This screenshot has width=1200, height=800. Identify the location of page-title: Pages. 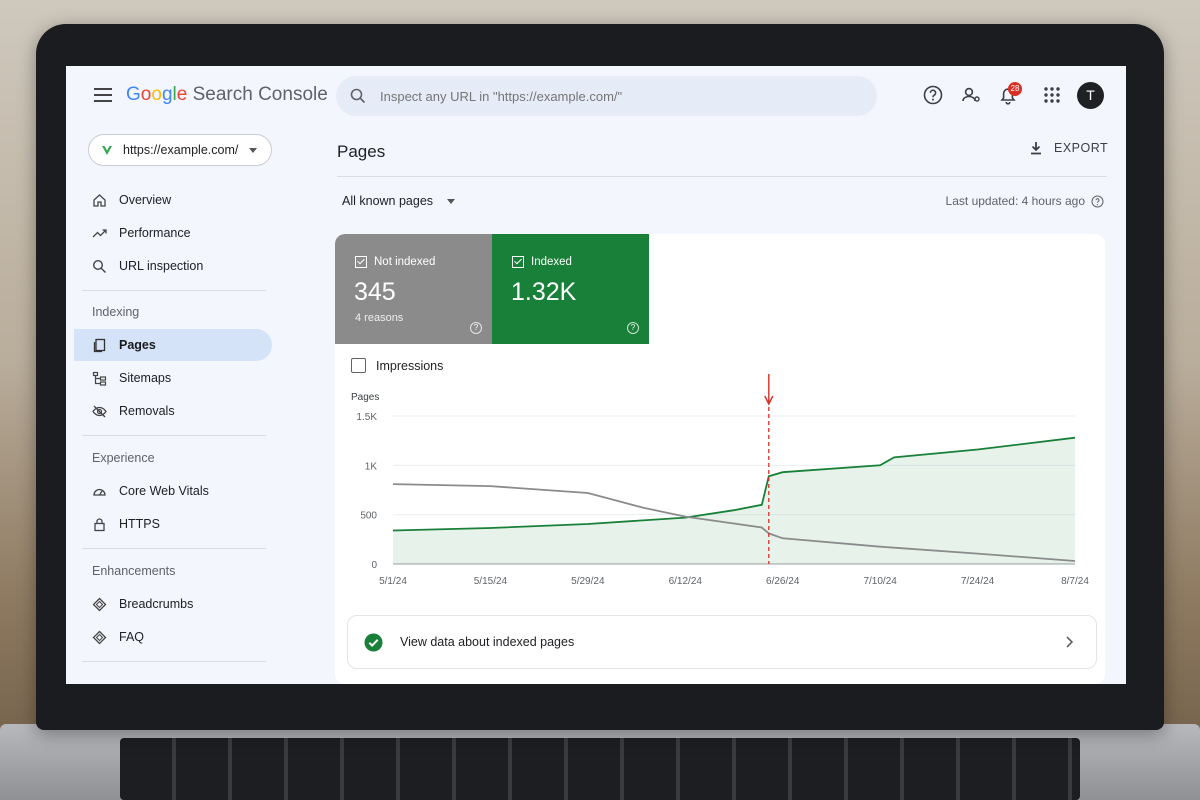
(361, 151).